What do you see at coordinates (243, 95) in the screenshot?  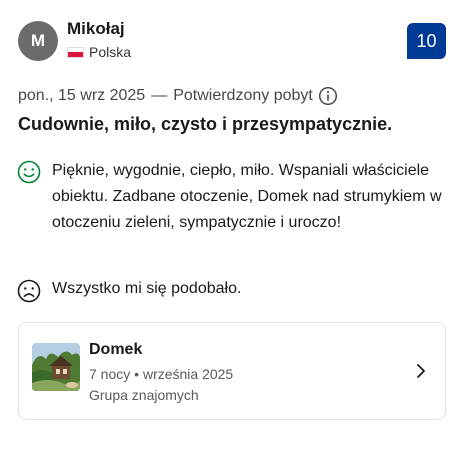 I see `verified-stay-label: Potwierdzony pobyt` at bounding box center [243, 95].